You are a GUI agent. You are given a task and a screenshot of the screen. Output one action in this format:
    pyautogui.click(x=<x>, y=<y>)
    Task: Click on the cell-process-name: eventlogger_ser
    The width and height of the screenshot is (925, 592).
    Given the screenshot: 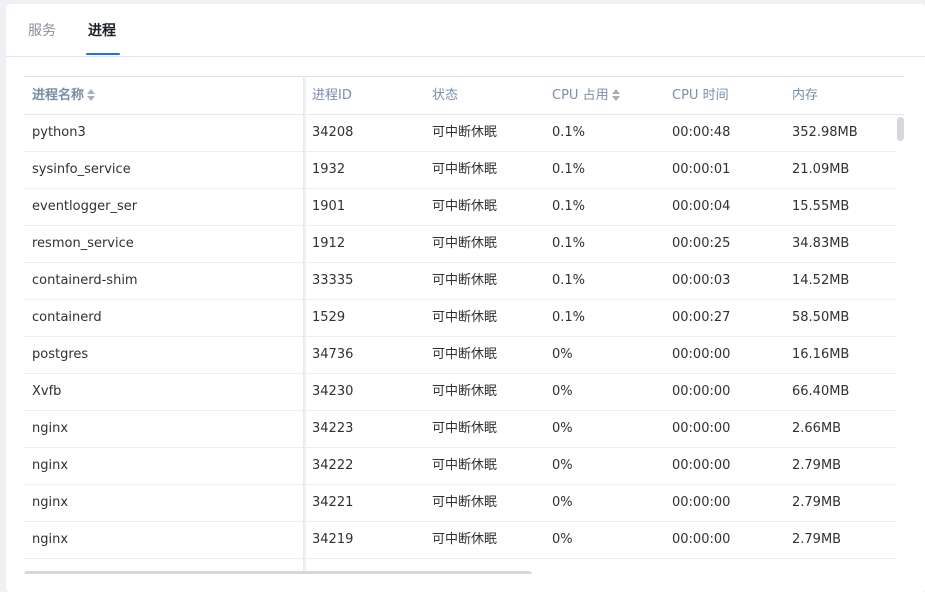 What is the action you would take?
    pyautogui.click(x=85, y=206)
    